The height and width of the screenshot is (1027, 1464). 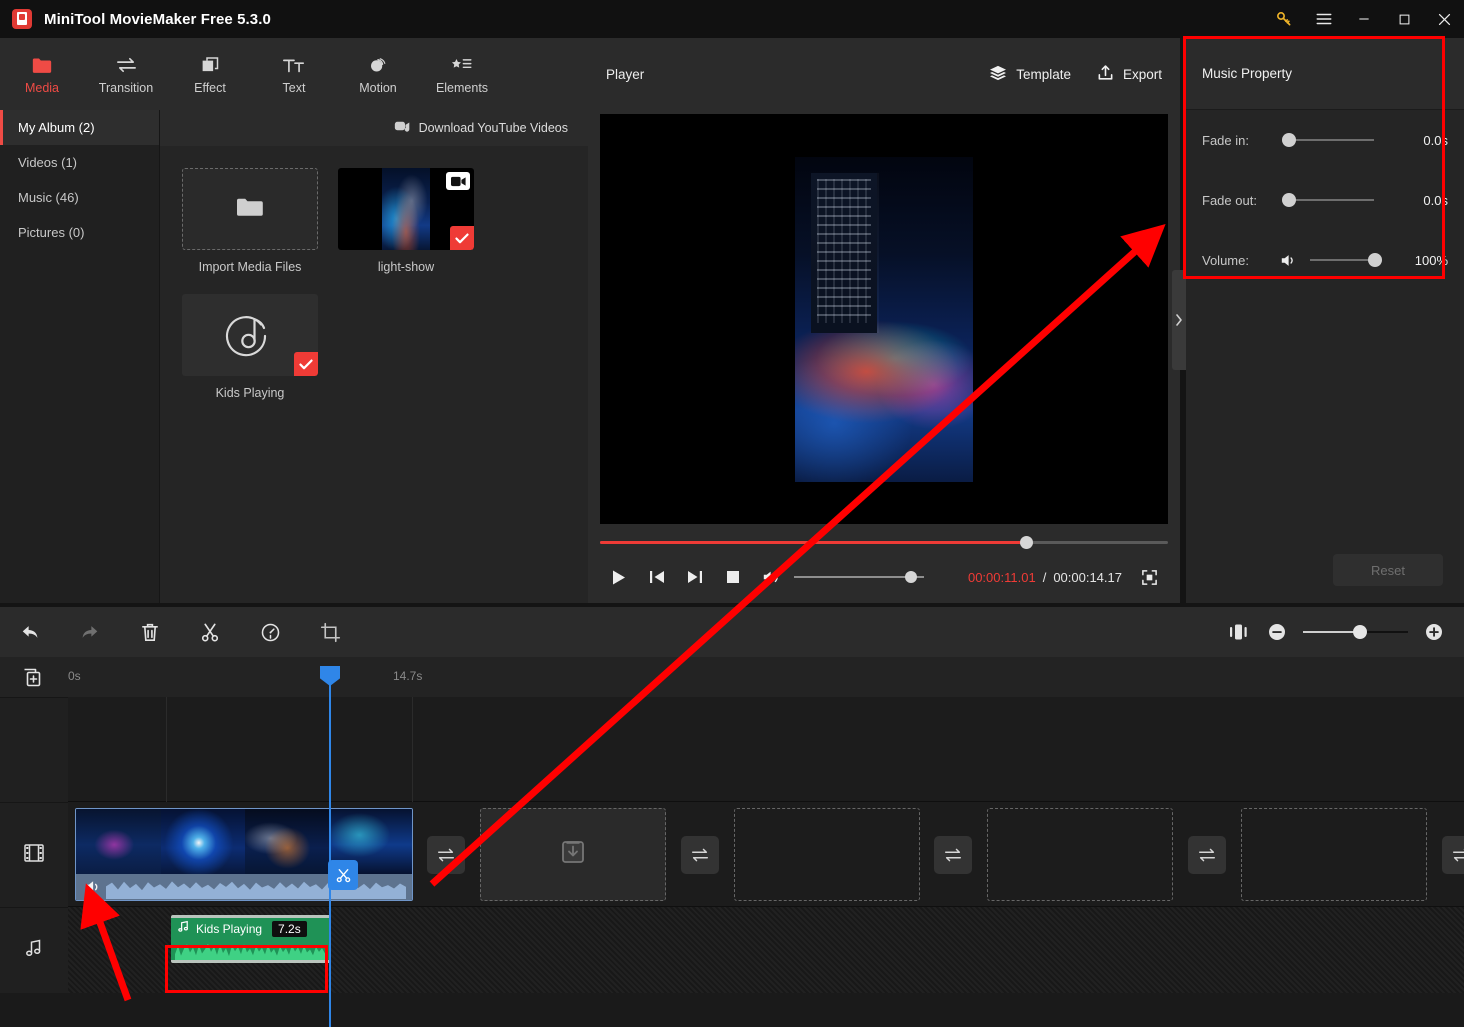 I want to click on play-icon, so click(x=619, y=577).